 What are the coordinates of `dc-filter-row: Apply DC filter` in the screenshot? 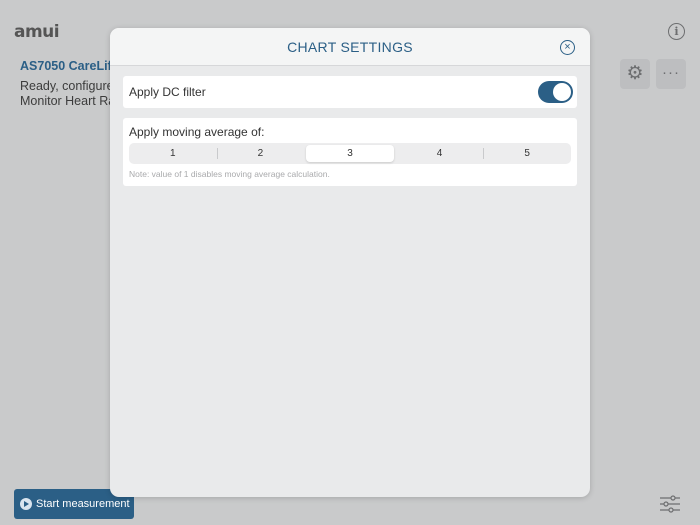 It's located at (350, 92).